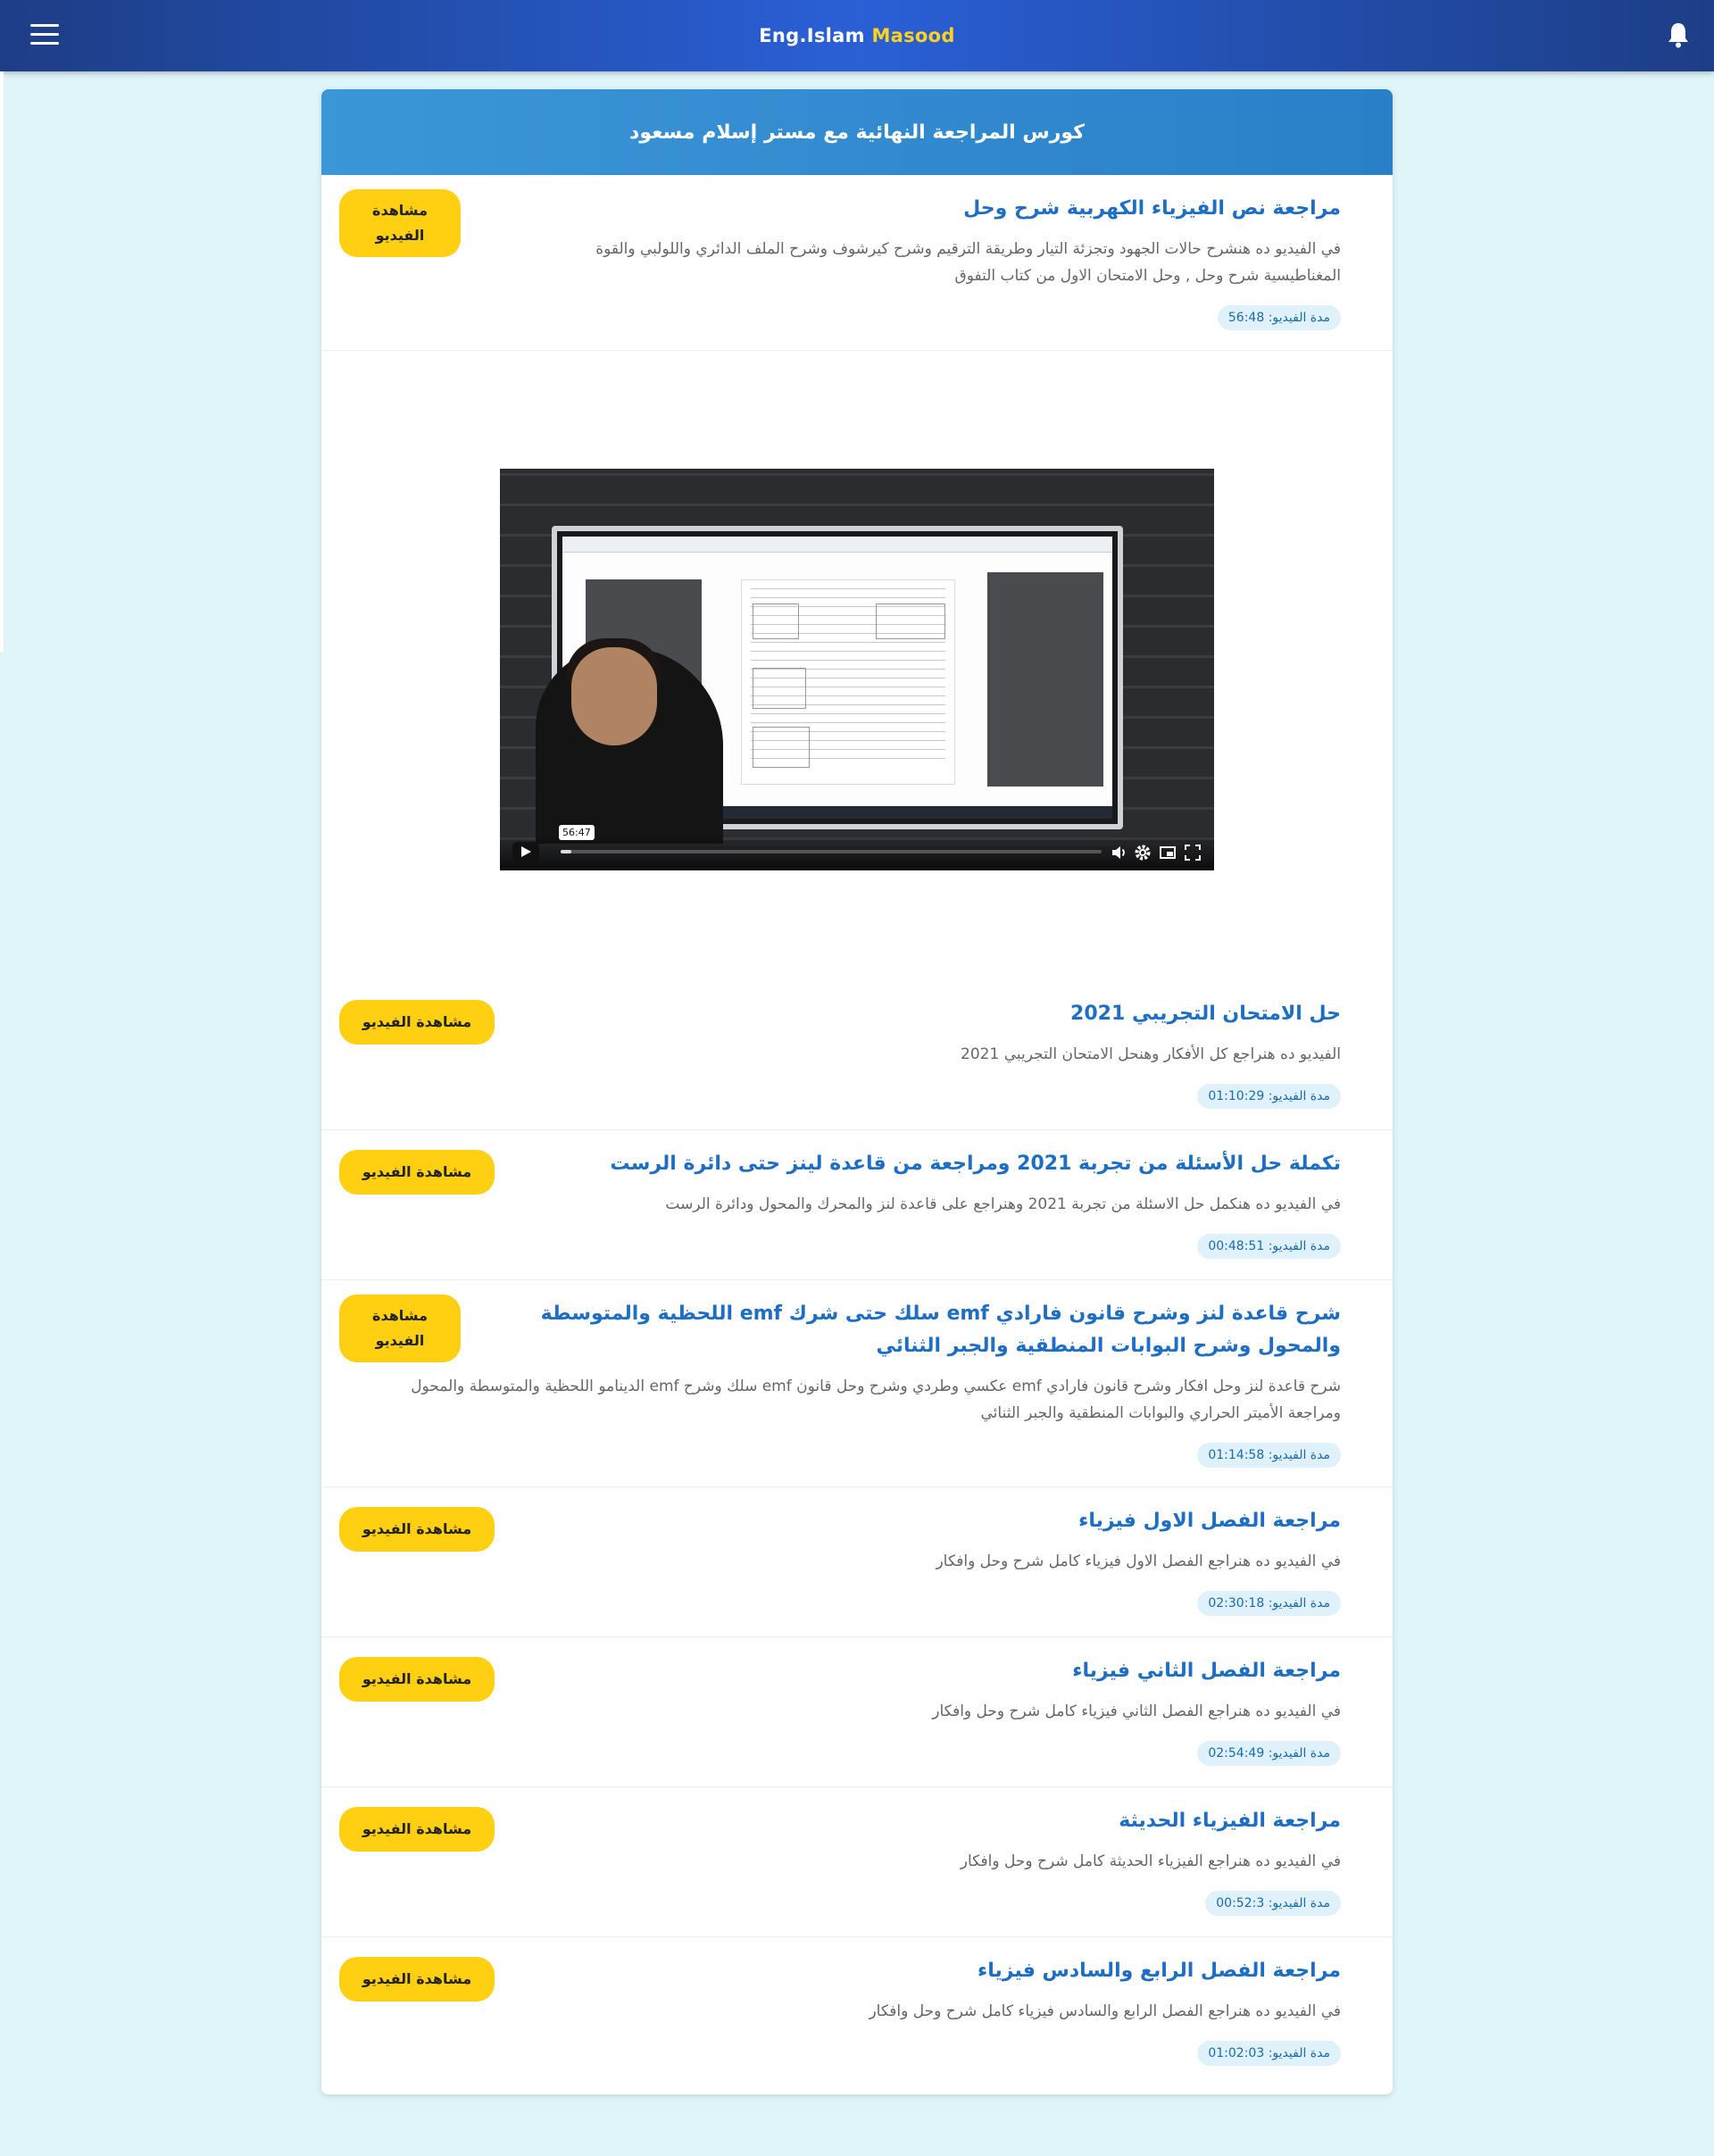 The image size is (1714, 2156). What do you see at coordinates (1206, 1671) in the screenshot?
I see `lesson-title: مراجعة الفصل الثاني فيزياء` at bounding box center [1206, 1671].